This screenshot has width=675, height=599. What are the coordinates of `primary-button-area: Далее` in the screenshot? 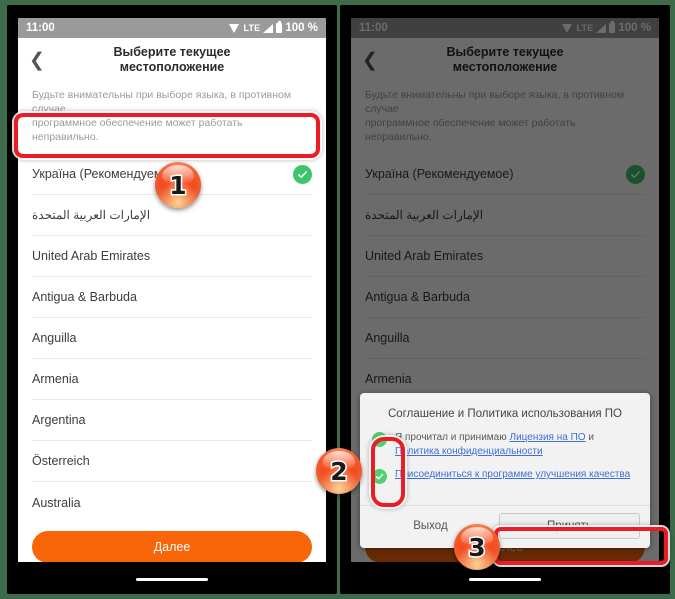 It's located at (172, 542).